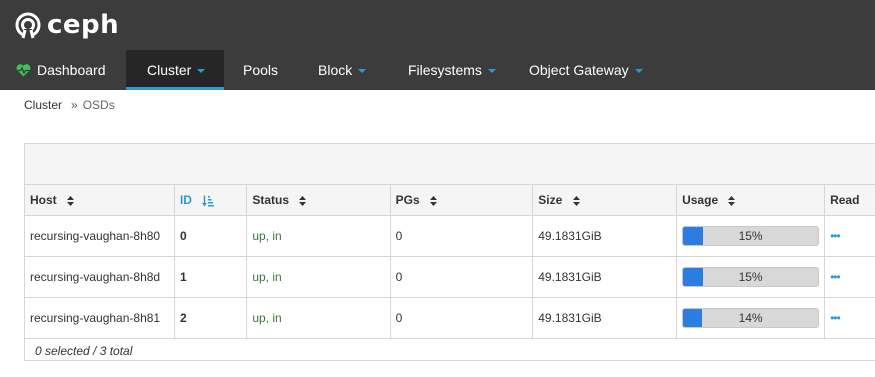 The width and height of the screenshot is (875, 377). Describe the element at coordinates (462, 200) in the screenshot. I see `column-header-pgs: PGs` at that location.